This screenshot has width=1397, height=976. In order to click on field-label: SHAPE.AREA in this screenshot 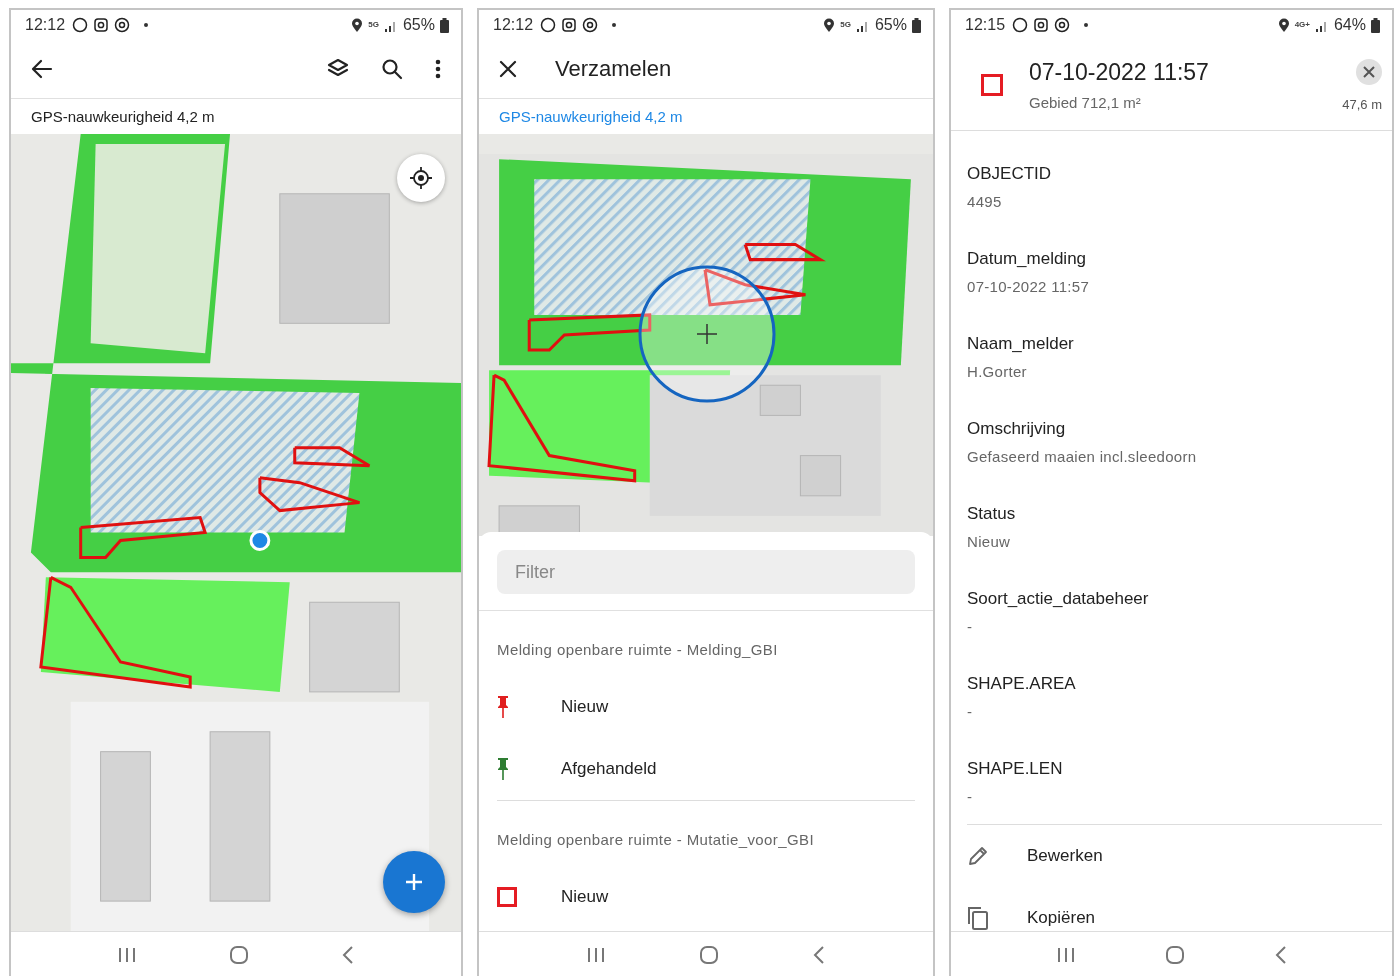, I will do `click(1022, 684)`.